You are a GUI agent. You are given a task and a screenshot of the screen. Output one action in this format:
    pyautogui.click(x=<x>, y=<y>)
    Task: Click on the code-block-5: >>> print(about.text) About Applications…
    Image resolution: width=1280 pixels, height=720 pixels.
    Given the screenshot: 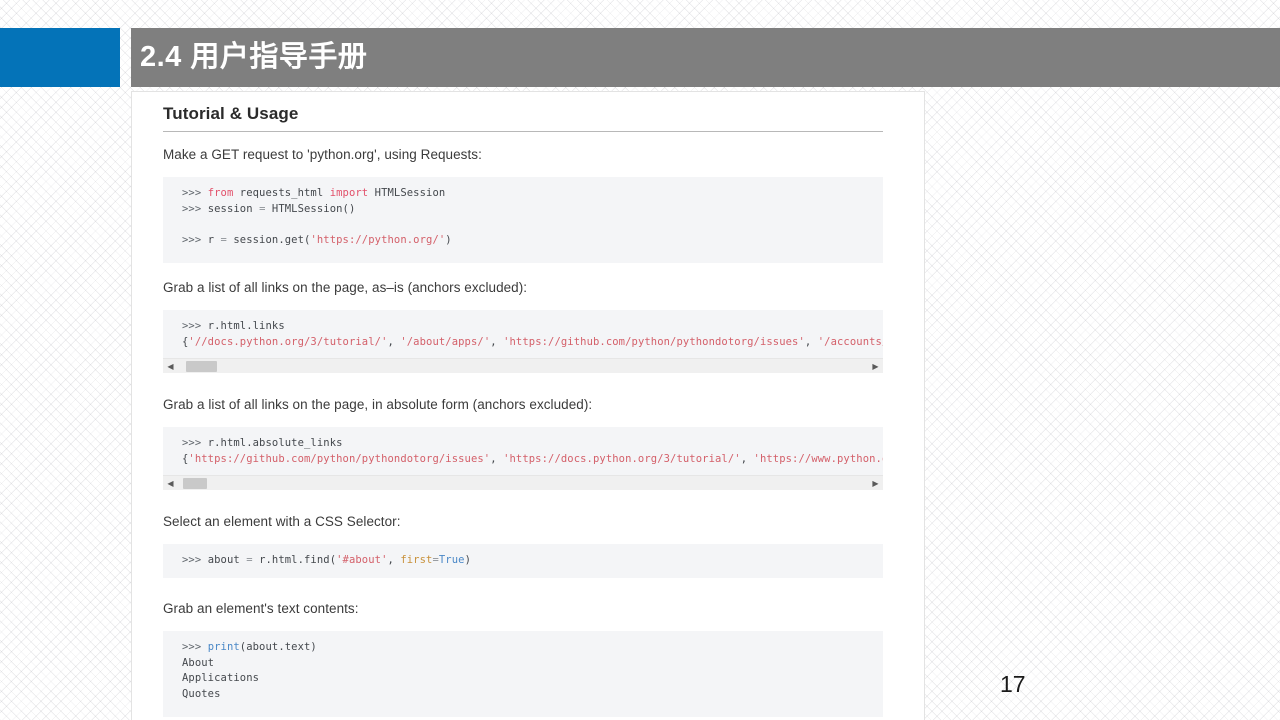 What is the action you would take?
    pyautogui.click(x=523, y=674)
    